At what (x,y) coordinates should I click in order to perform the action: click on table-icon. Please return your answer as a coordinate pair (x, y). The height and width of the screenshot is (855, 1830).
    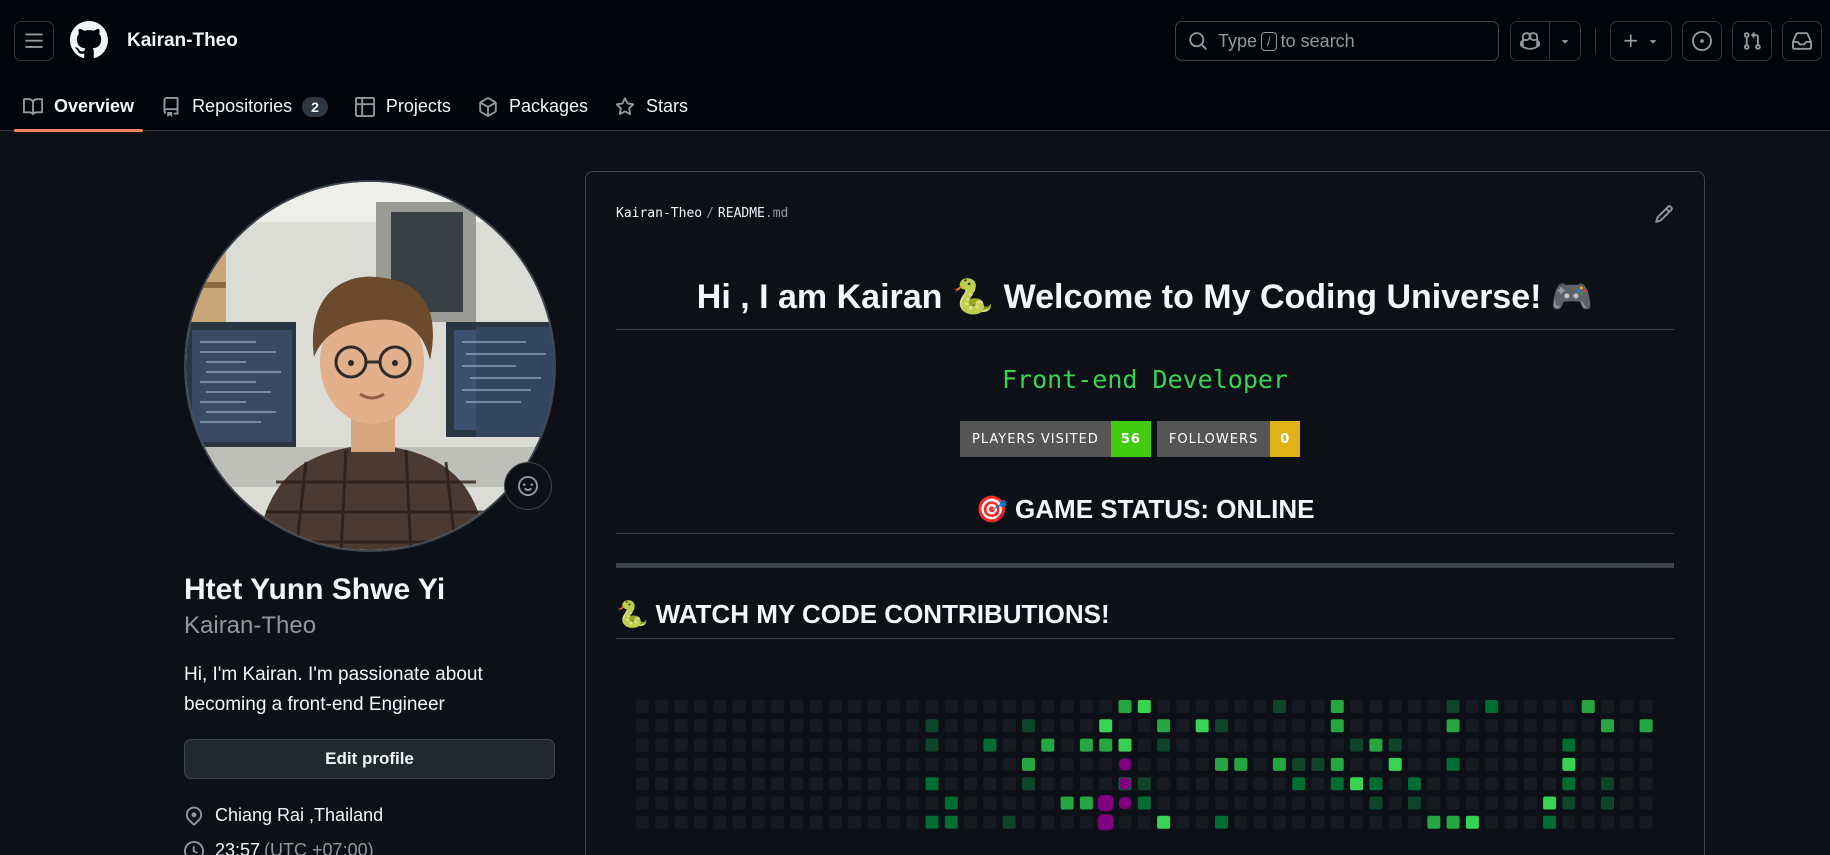
    Looking at the image, I should click on (364, 106).